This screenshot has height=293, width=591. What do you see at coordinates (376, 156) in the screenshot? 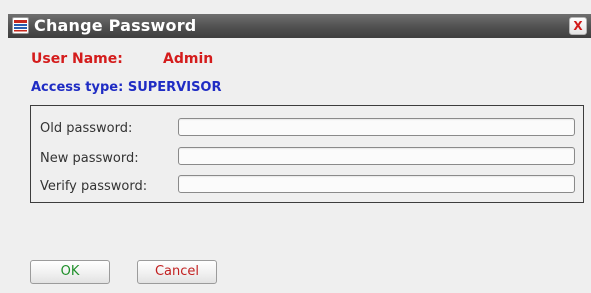
I see `new-password-input` at bounding box center [376, 156].